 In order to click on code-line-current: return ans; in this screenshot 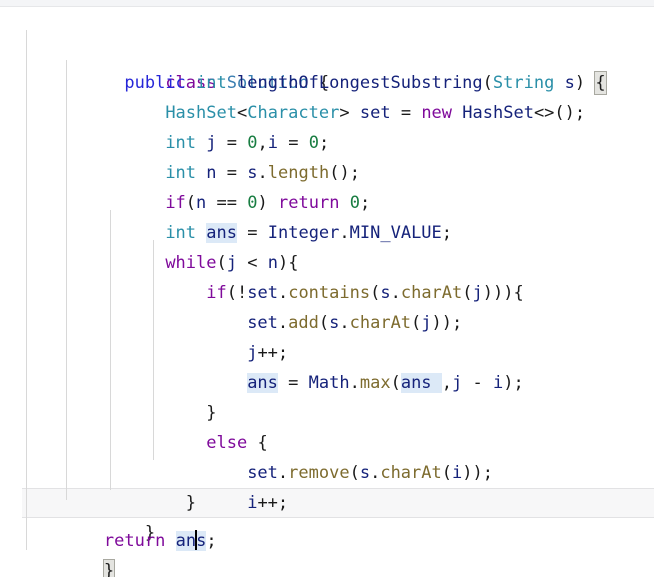, I will do `click(327, 523)`.